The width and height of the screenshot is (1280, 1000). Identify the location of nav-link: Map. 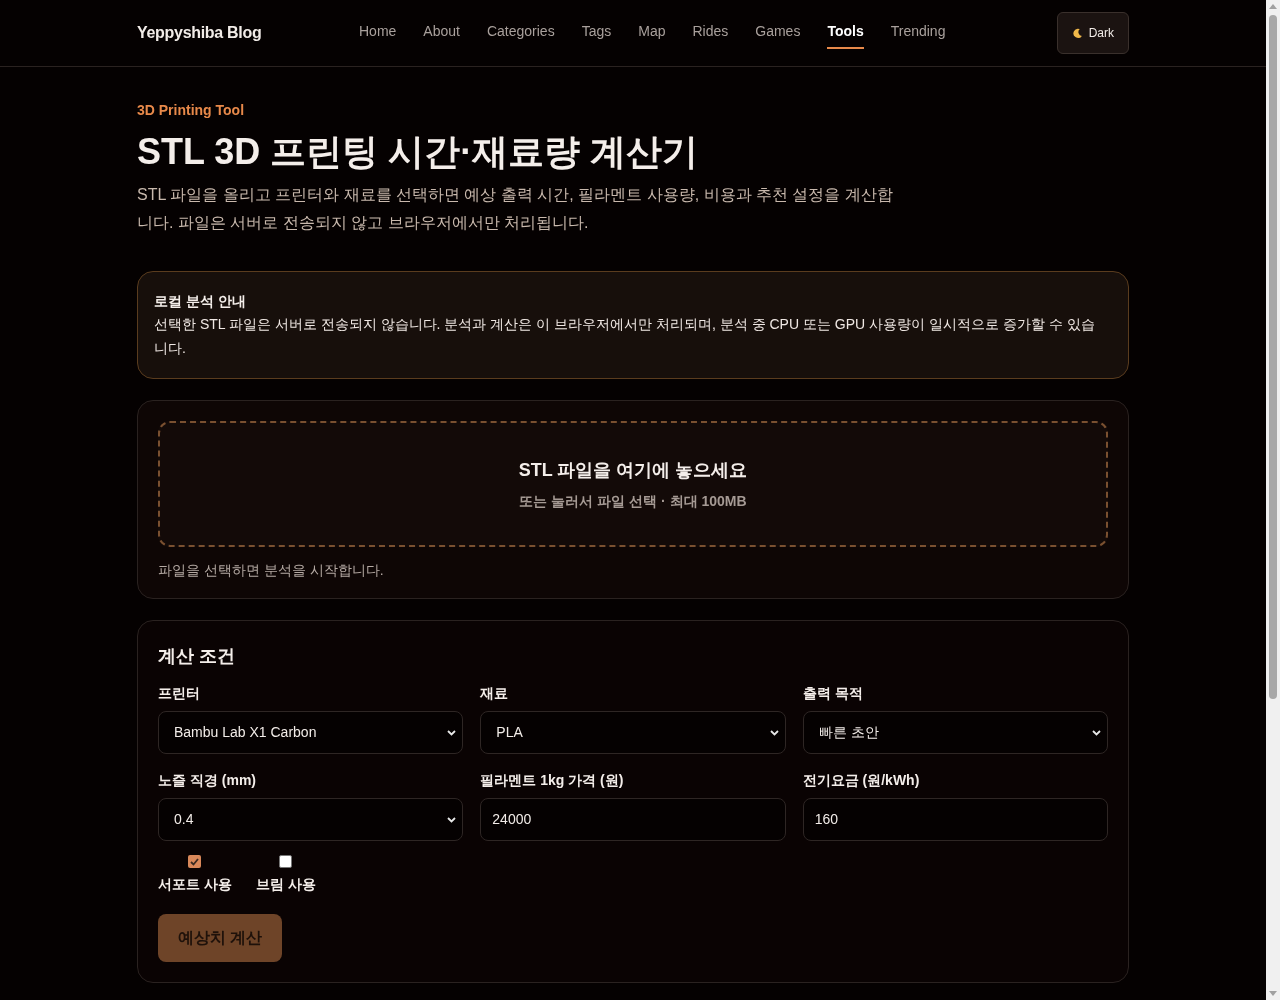
(652, 33).